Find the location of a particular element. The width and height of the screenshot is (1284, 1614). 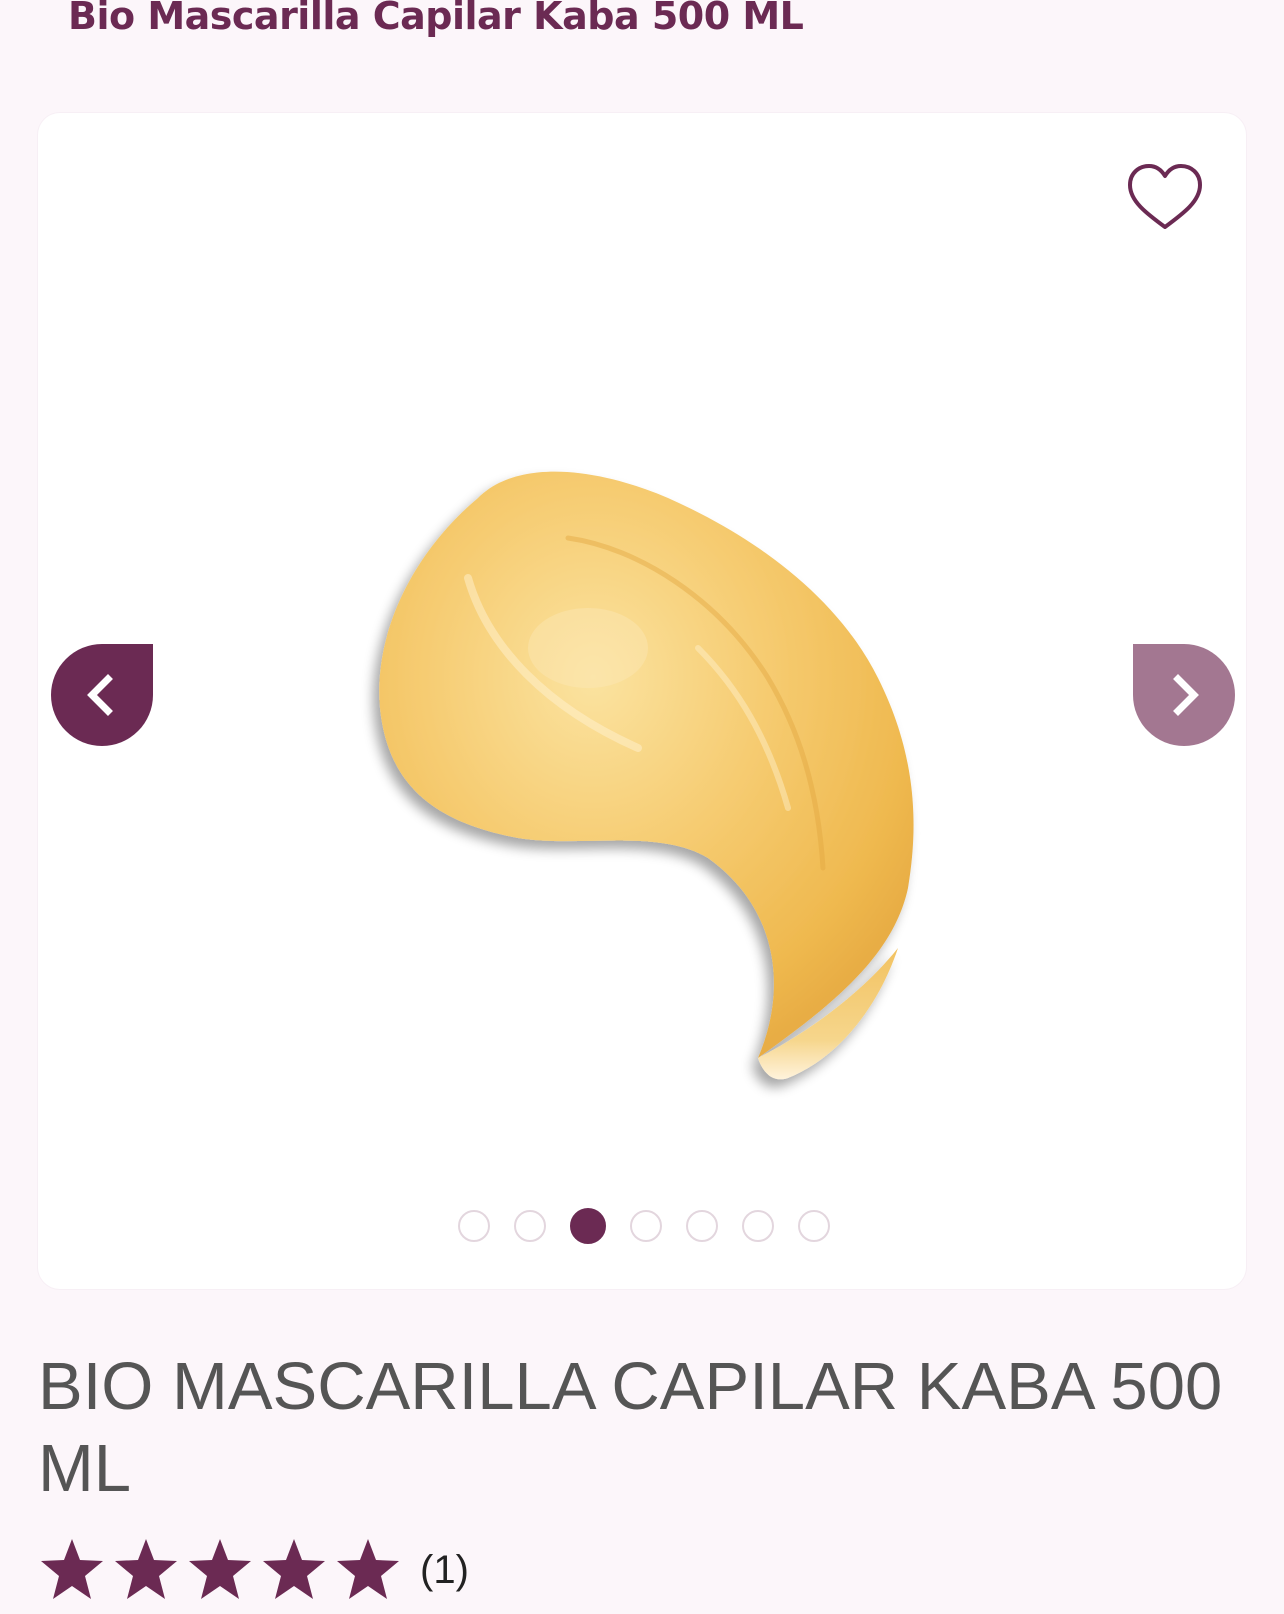

gallery-prev-button is located at coordinates (102, 695).